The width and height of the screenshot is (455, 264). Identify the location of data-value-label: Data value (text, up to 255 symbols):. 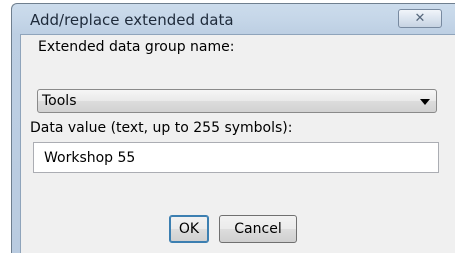
(161, 128).